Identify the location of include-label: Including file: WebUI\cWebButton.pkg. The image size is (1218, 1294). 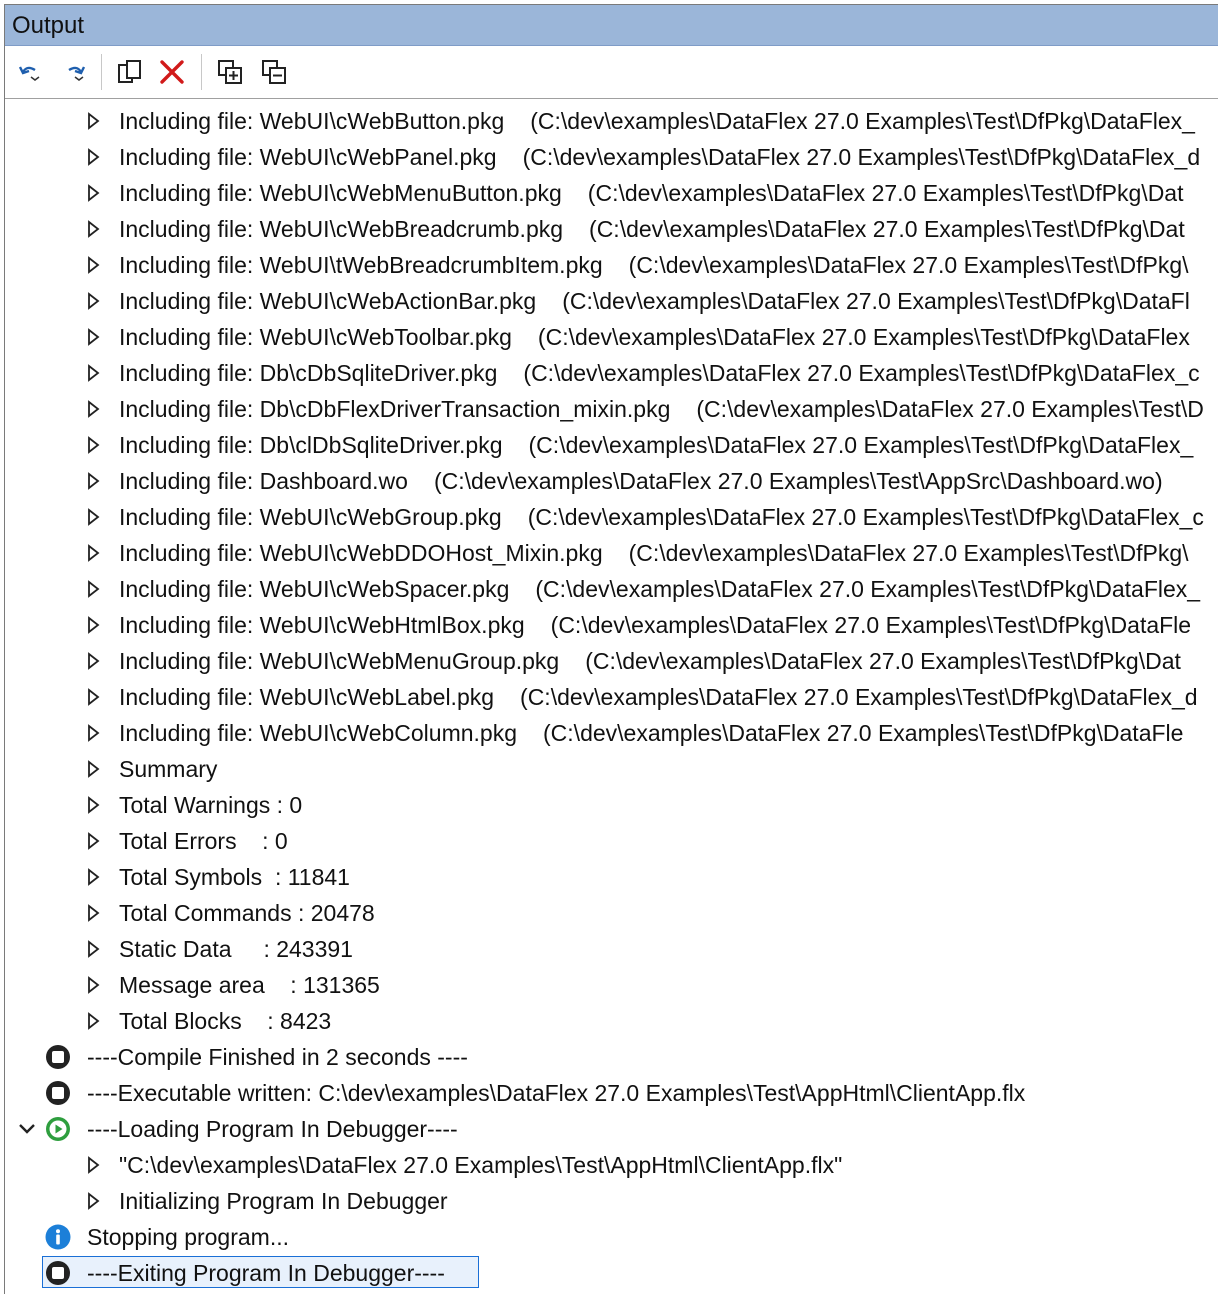
(312, 121).